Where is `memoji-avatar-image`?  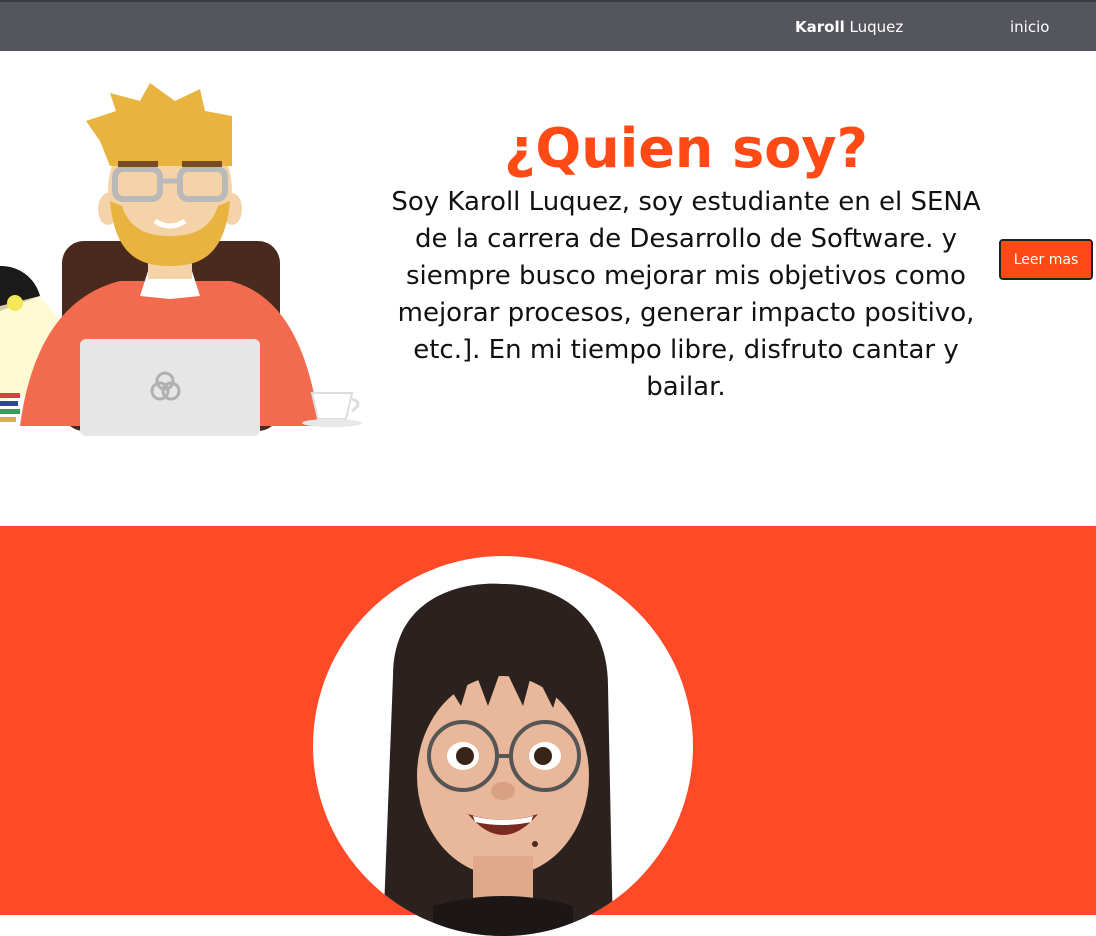
memoji-avatar-image is located at coordinates (498, 759).